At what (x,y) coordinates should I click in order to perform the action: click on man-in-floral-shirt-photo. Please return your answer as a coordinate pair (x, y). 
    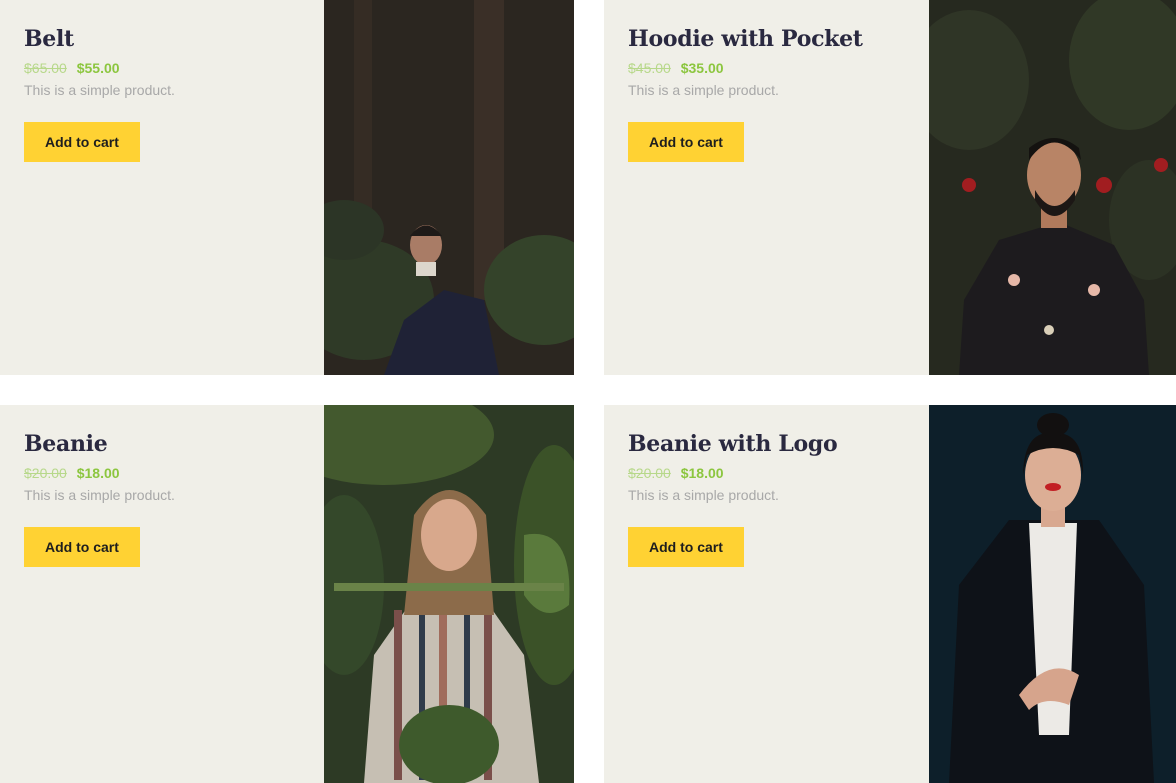
    Looking at the image, I should click on (1052, 187).